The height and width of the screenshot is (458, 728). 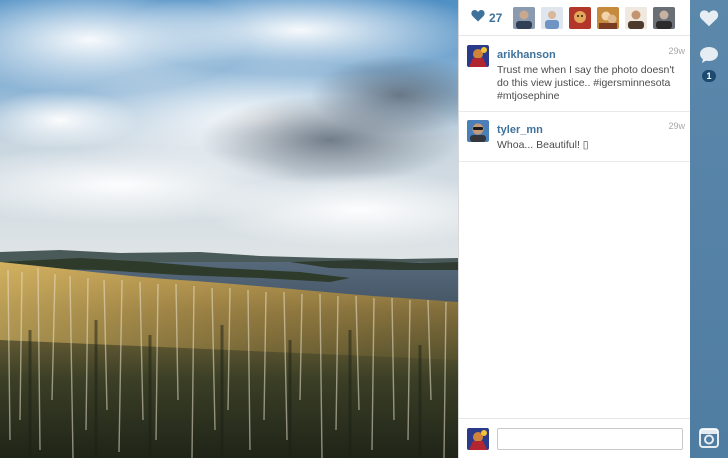 I want to click on current-user-avatar, so click(x=478, y=438).